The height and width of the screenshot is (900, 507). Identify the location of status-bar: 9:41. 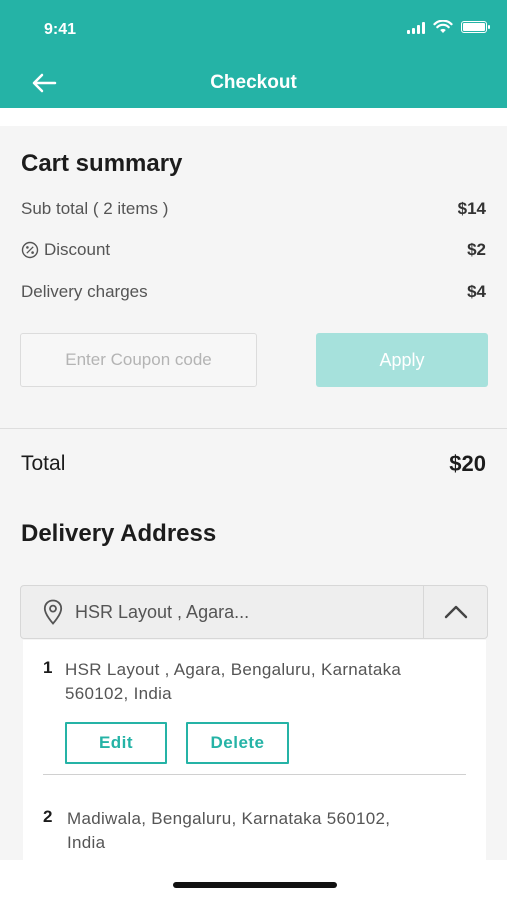
(253, 29).